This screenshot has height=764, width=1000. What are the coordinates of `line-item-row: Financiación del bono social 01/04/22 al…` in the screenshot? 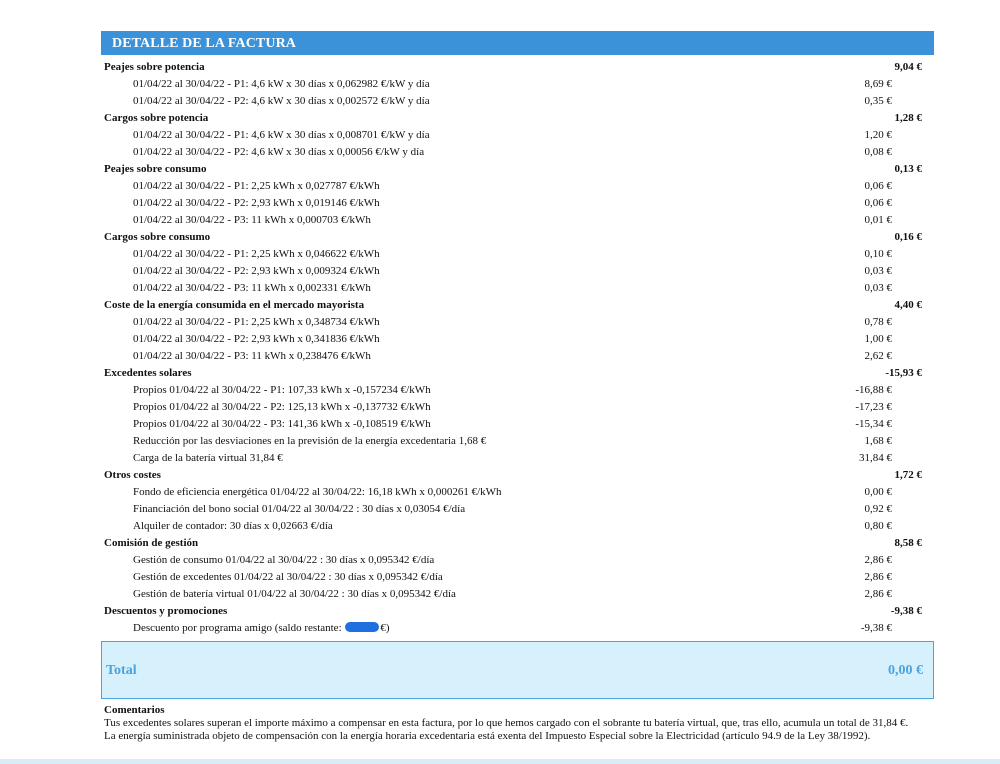 It's located at (517, 509).